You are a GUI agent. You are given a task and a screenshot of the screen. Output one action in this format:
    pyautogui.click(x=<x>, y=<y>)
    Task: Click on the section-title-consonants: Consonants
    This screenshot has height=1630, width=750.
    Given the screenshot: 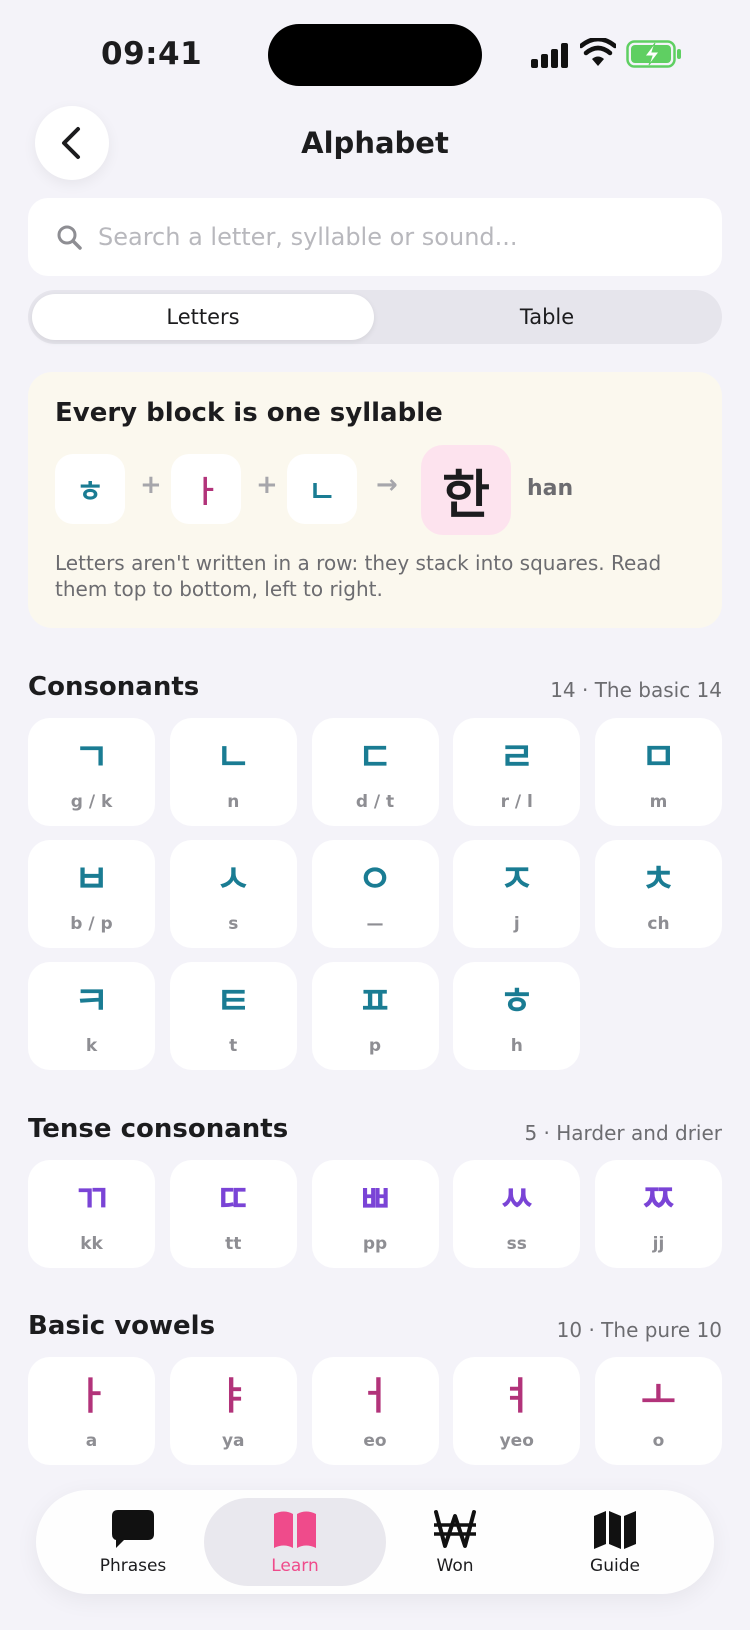 What is the action you would take?
    pyautogui.click(x=114, y=687)
    